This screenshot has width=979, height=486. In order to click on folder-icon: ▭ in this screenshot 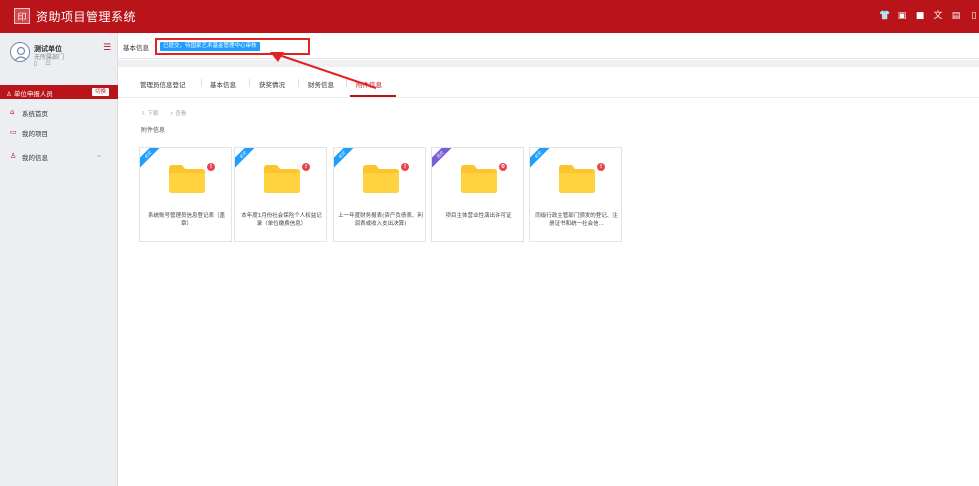, I will do `click(13, 132)`.